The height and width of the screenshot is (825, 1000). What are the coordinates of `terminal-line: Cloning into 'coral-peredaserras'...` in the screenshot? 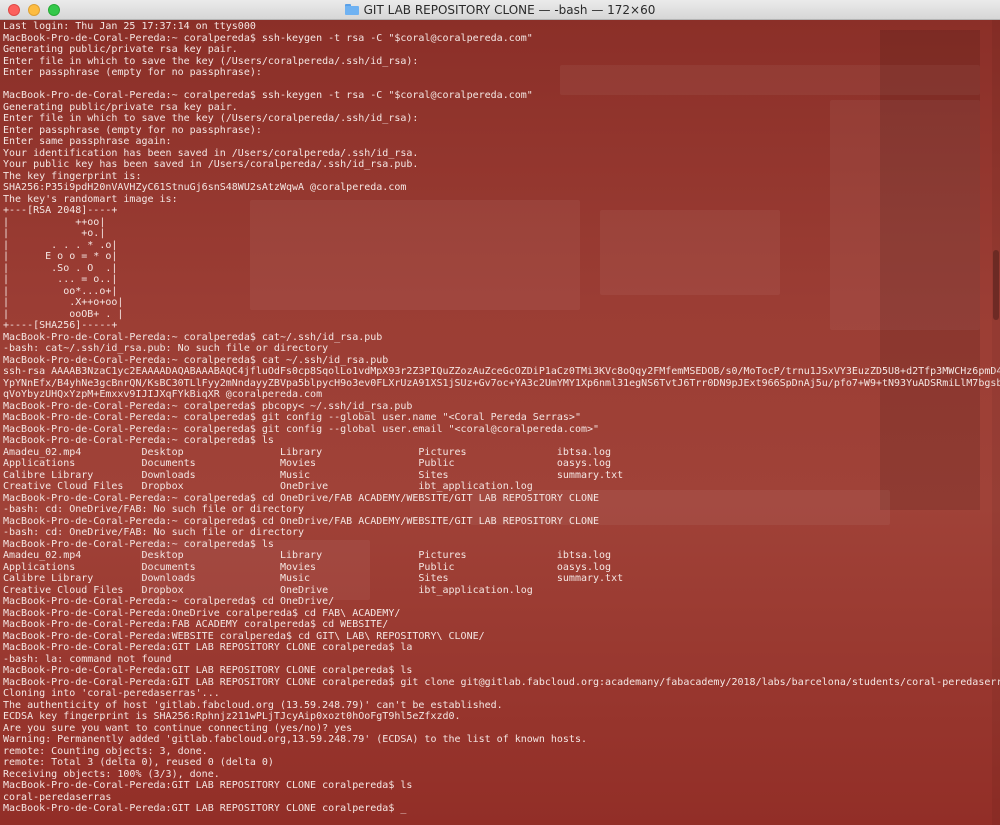 It's located at (111, 693).